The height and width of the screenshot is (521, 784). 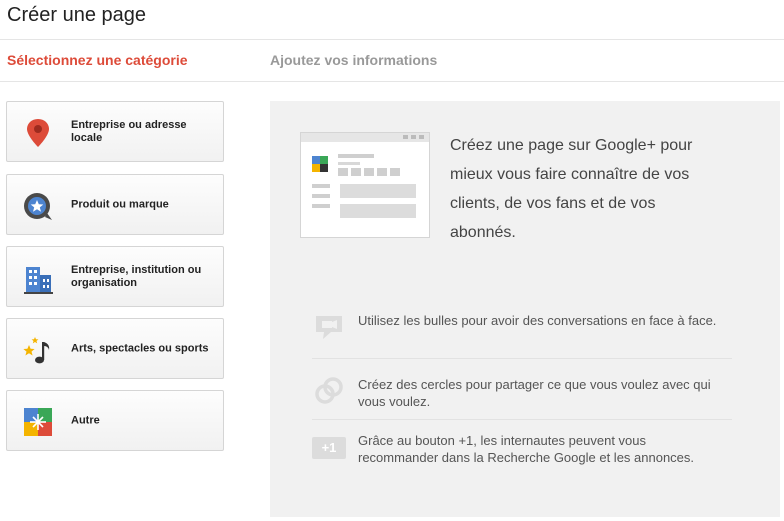 What do you see at coordinates (129, 131) in the screenshot?
I see `category-label: Entreprise ou adresse locale` at bounding box center [129, 131].